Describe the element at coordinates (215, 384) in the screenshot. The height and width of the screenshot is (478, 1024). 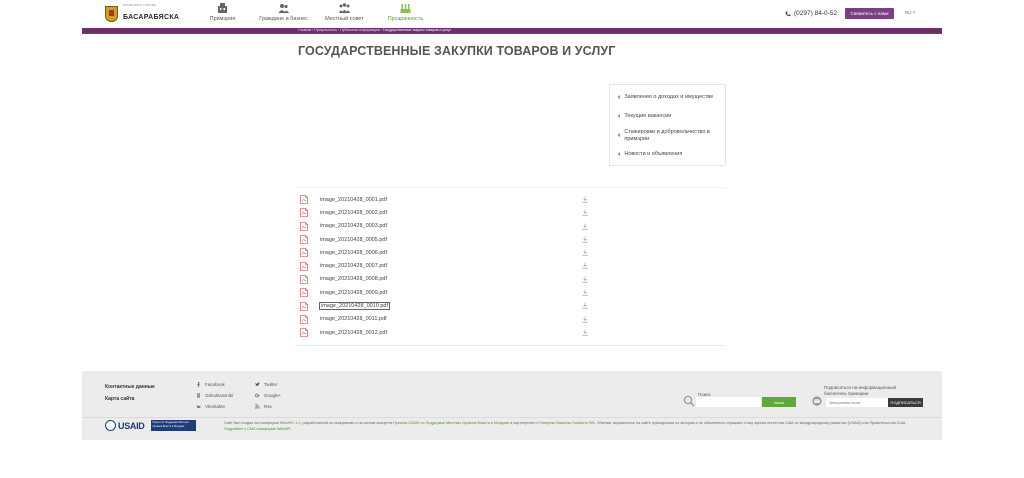
I see `social-label: Facebook` at that location.